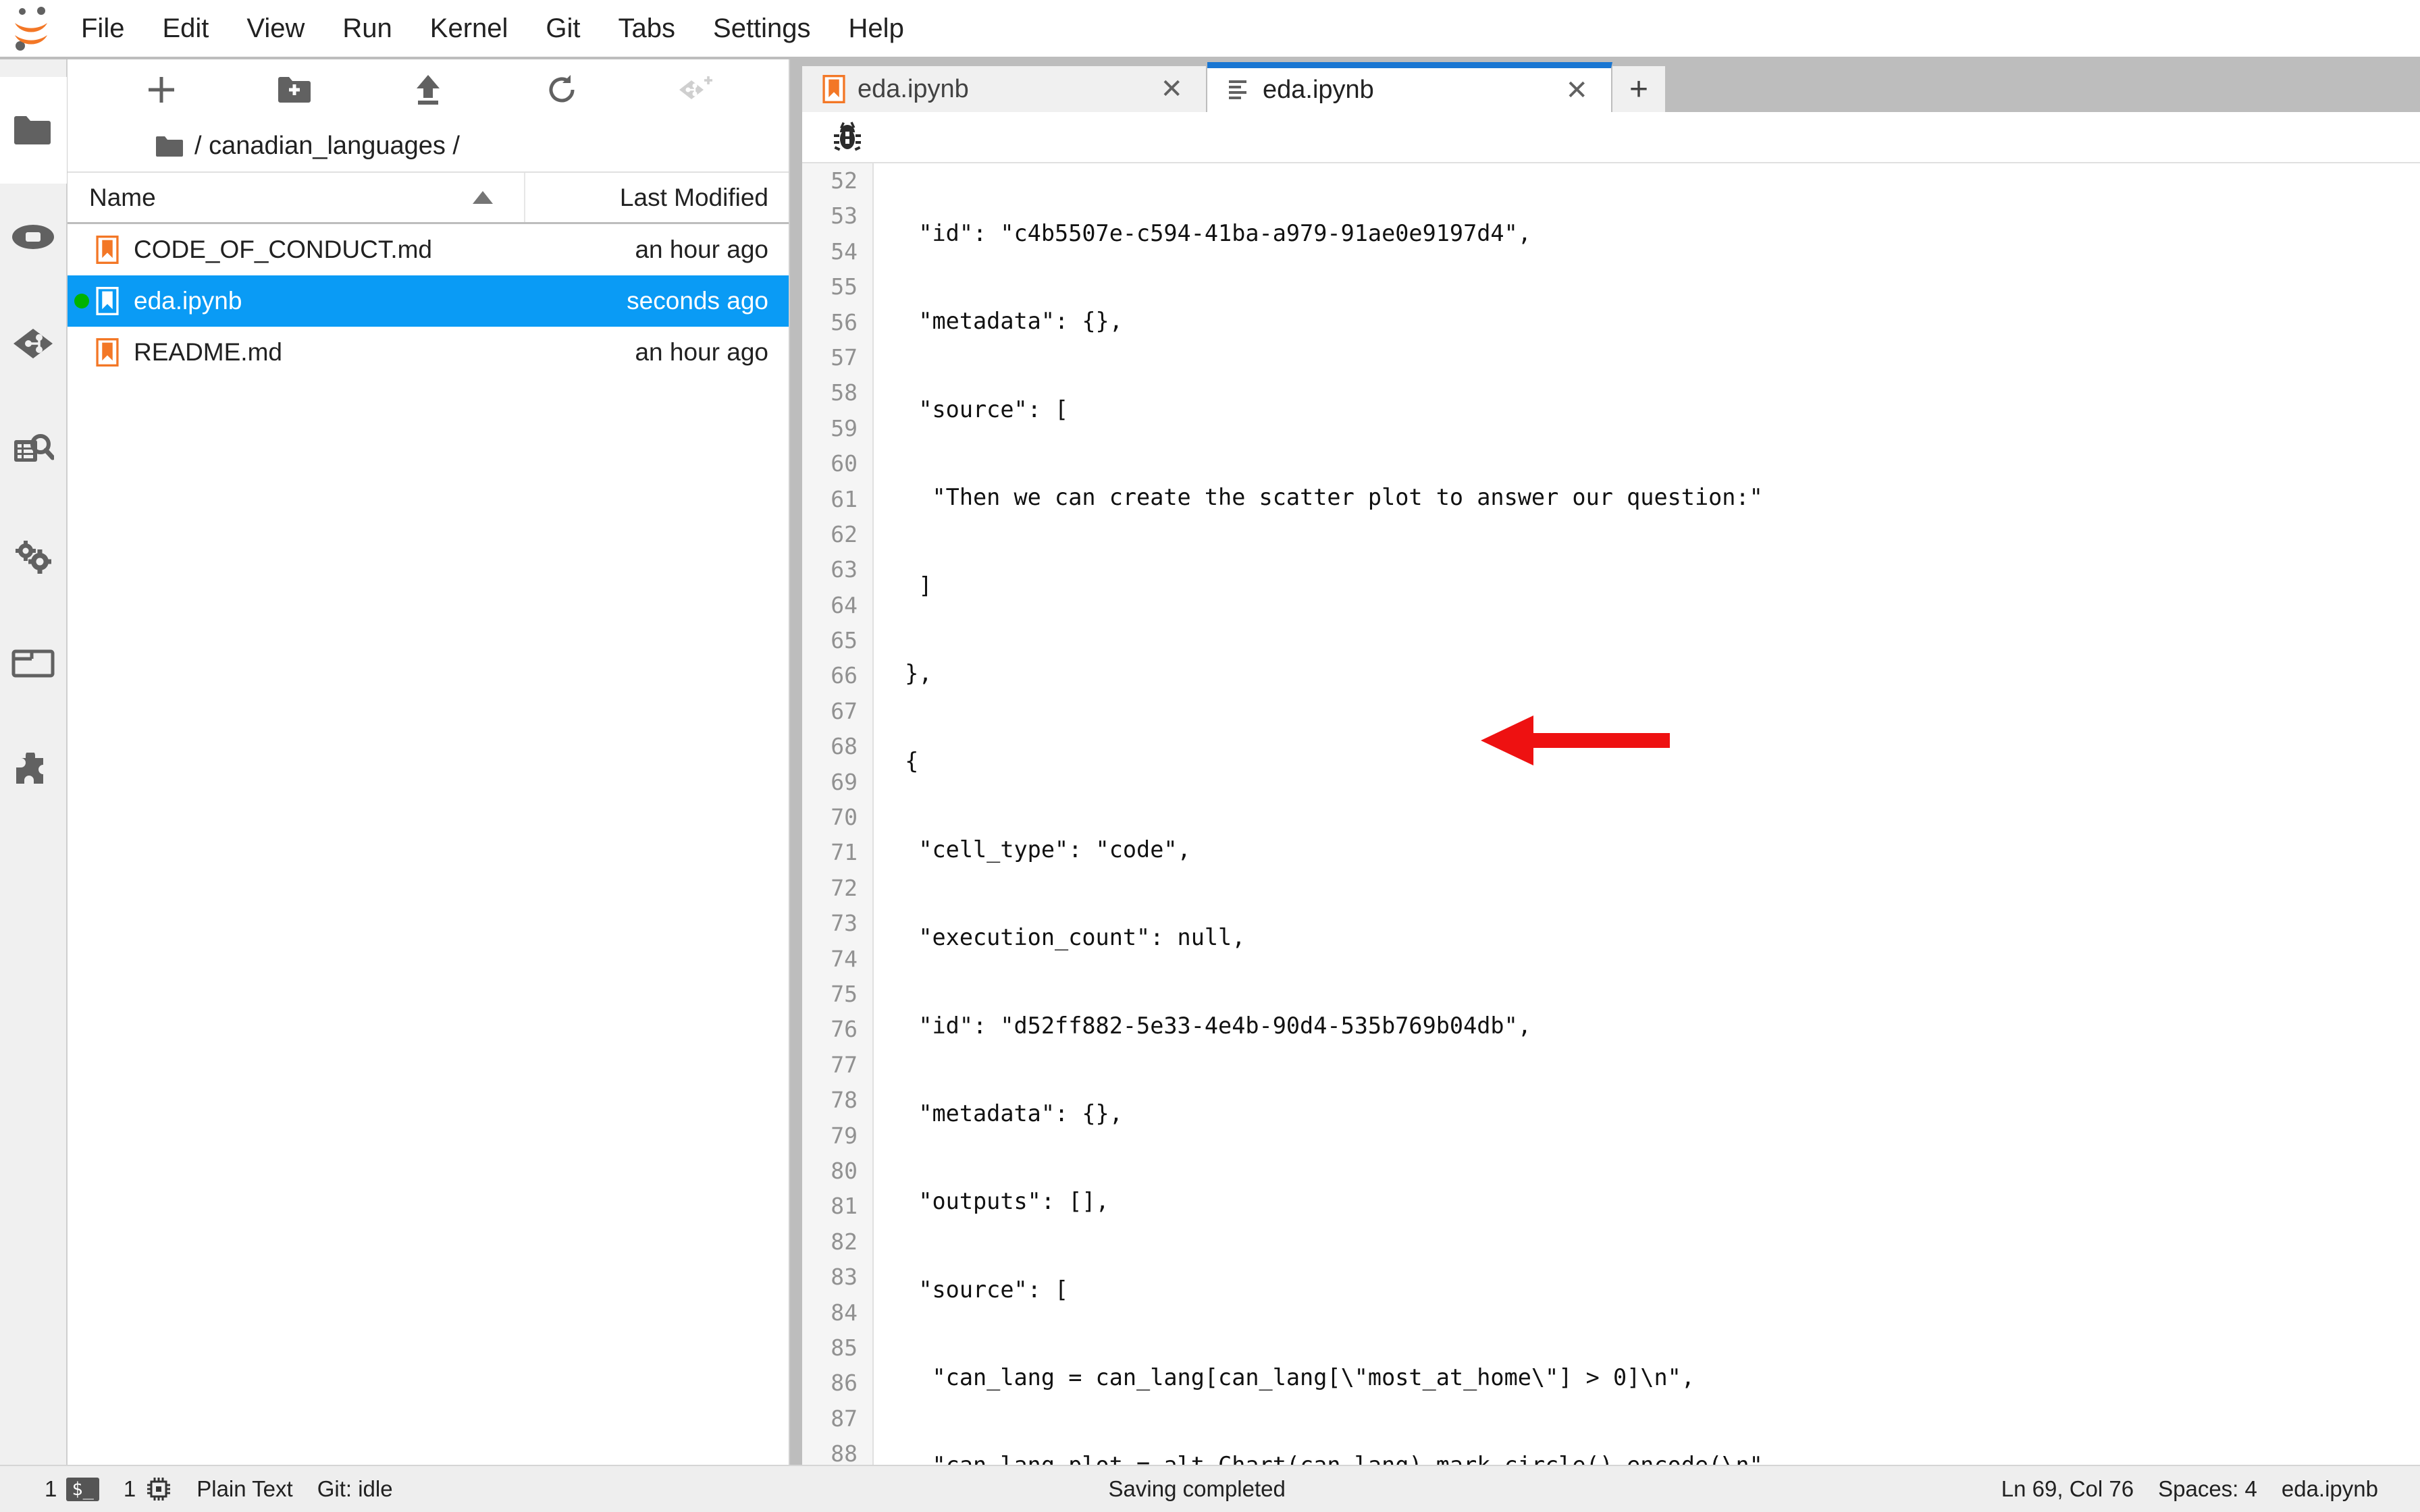 This screenshot has height=1512, width=2420. I want to click on menu-edit: Edit, so click(185, 29).